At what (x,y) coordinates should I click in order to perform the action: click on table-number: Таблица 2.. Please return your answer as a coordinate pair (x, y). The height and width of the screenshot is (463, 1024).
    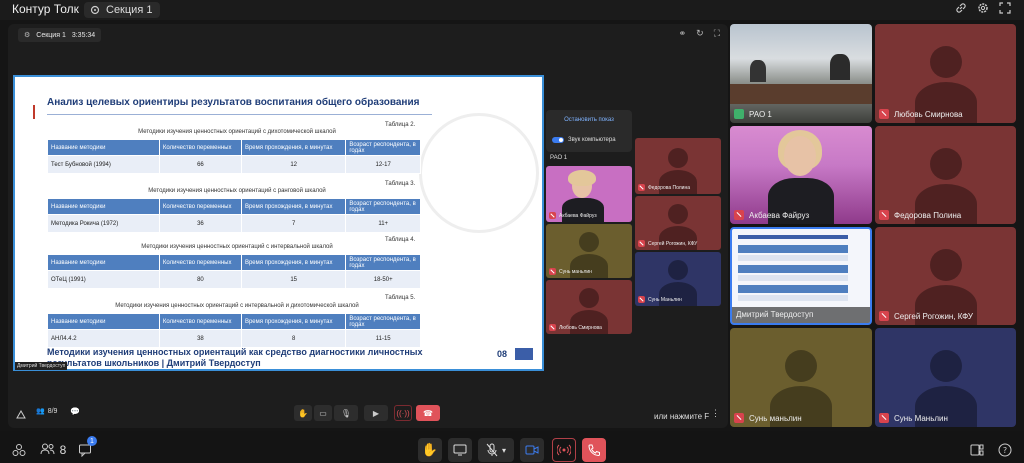
    Looking at the image, I should click on (400, 125).